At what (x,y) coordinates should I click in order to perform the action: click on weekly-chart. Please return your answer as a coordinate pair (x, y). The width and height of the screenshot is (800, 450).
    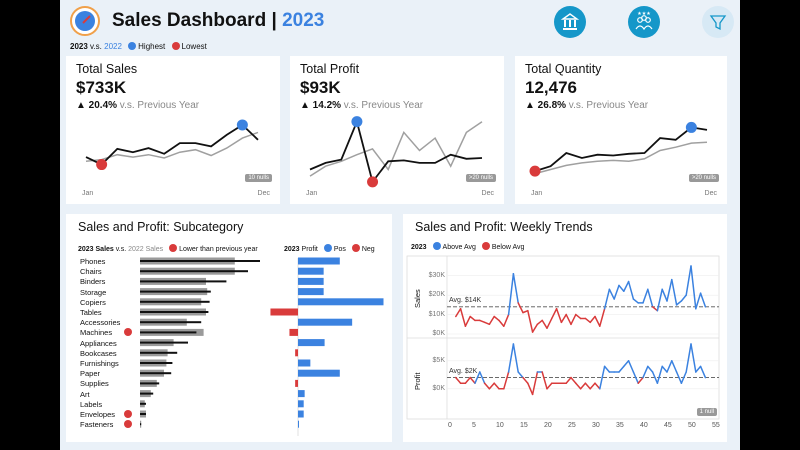
    Looking at the image, I should click on (563, 337).